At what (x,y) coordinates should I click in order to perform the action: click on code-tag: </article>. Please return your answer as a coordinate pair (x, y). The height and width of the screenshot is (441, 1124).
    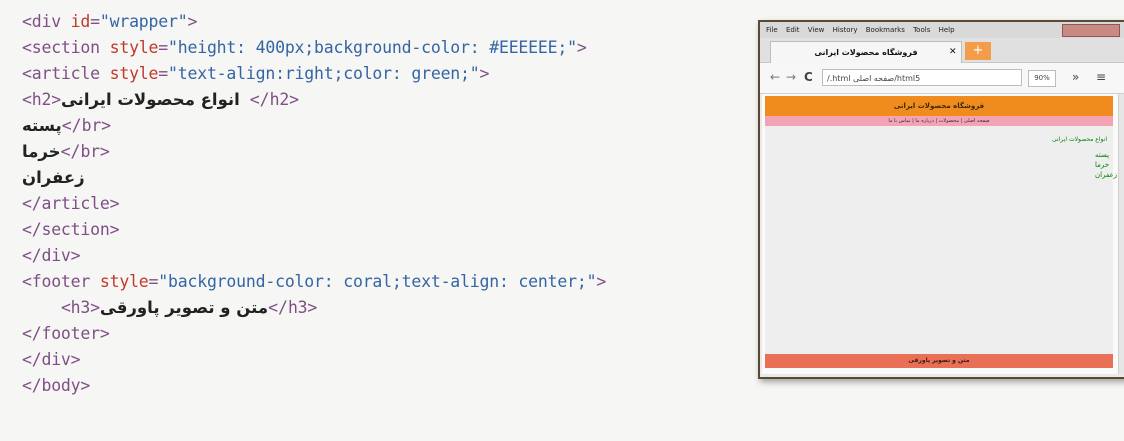
    Looking at the image, I should click on (71, 203).